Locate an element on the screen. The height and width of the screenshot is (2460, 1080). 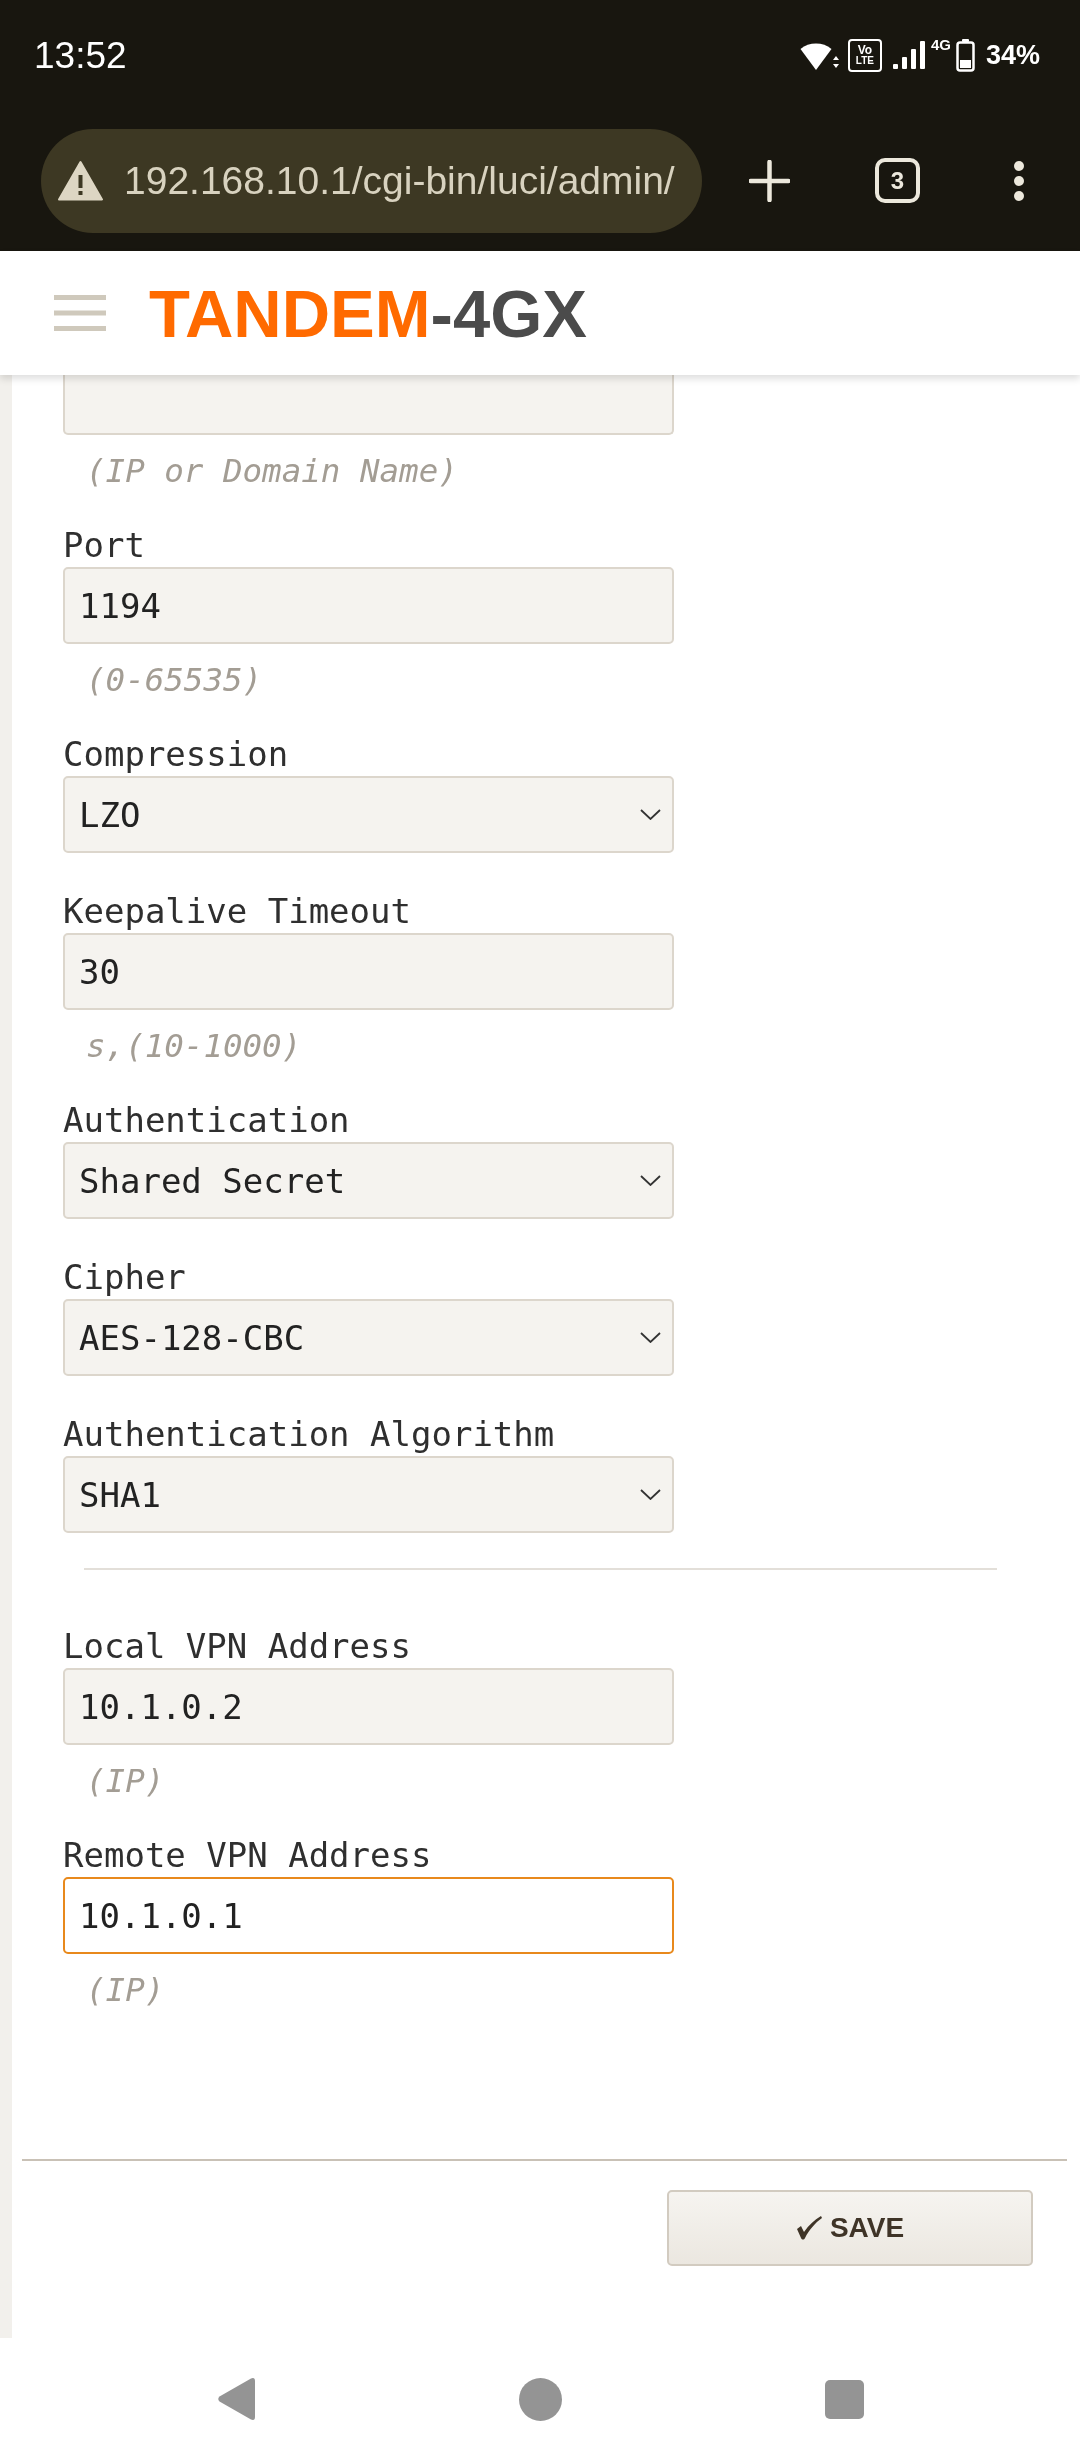
dropdown: Shared Secret is located at coordinates (368, 1180).